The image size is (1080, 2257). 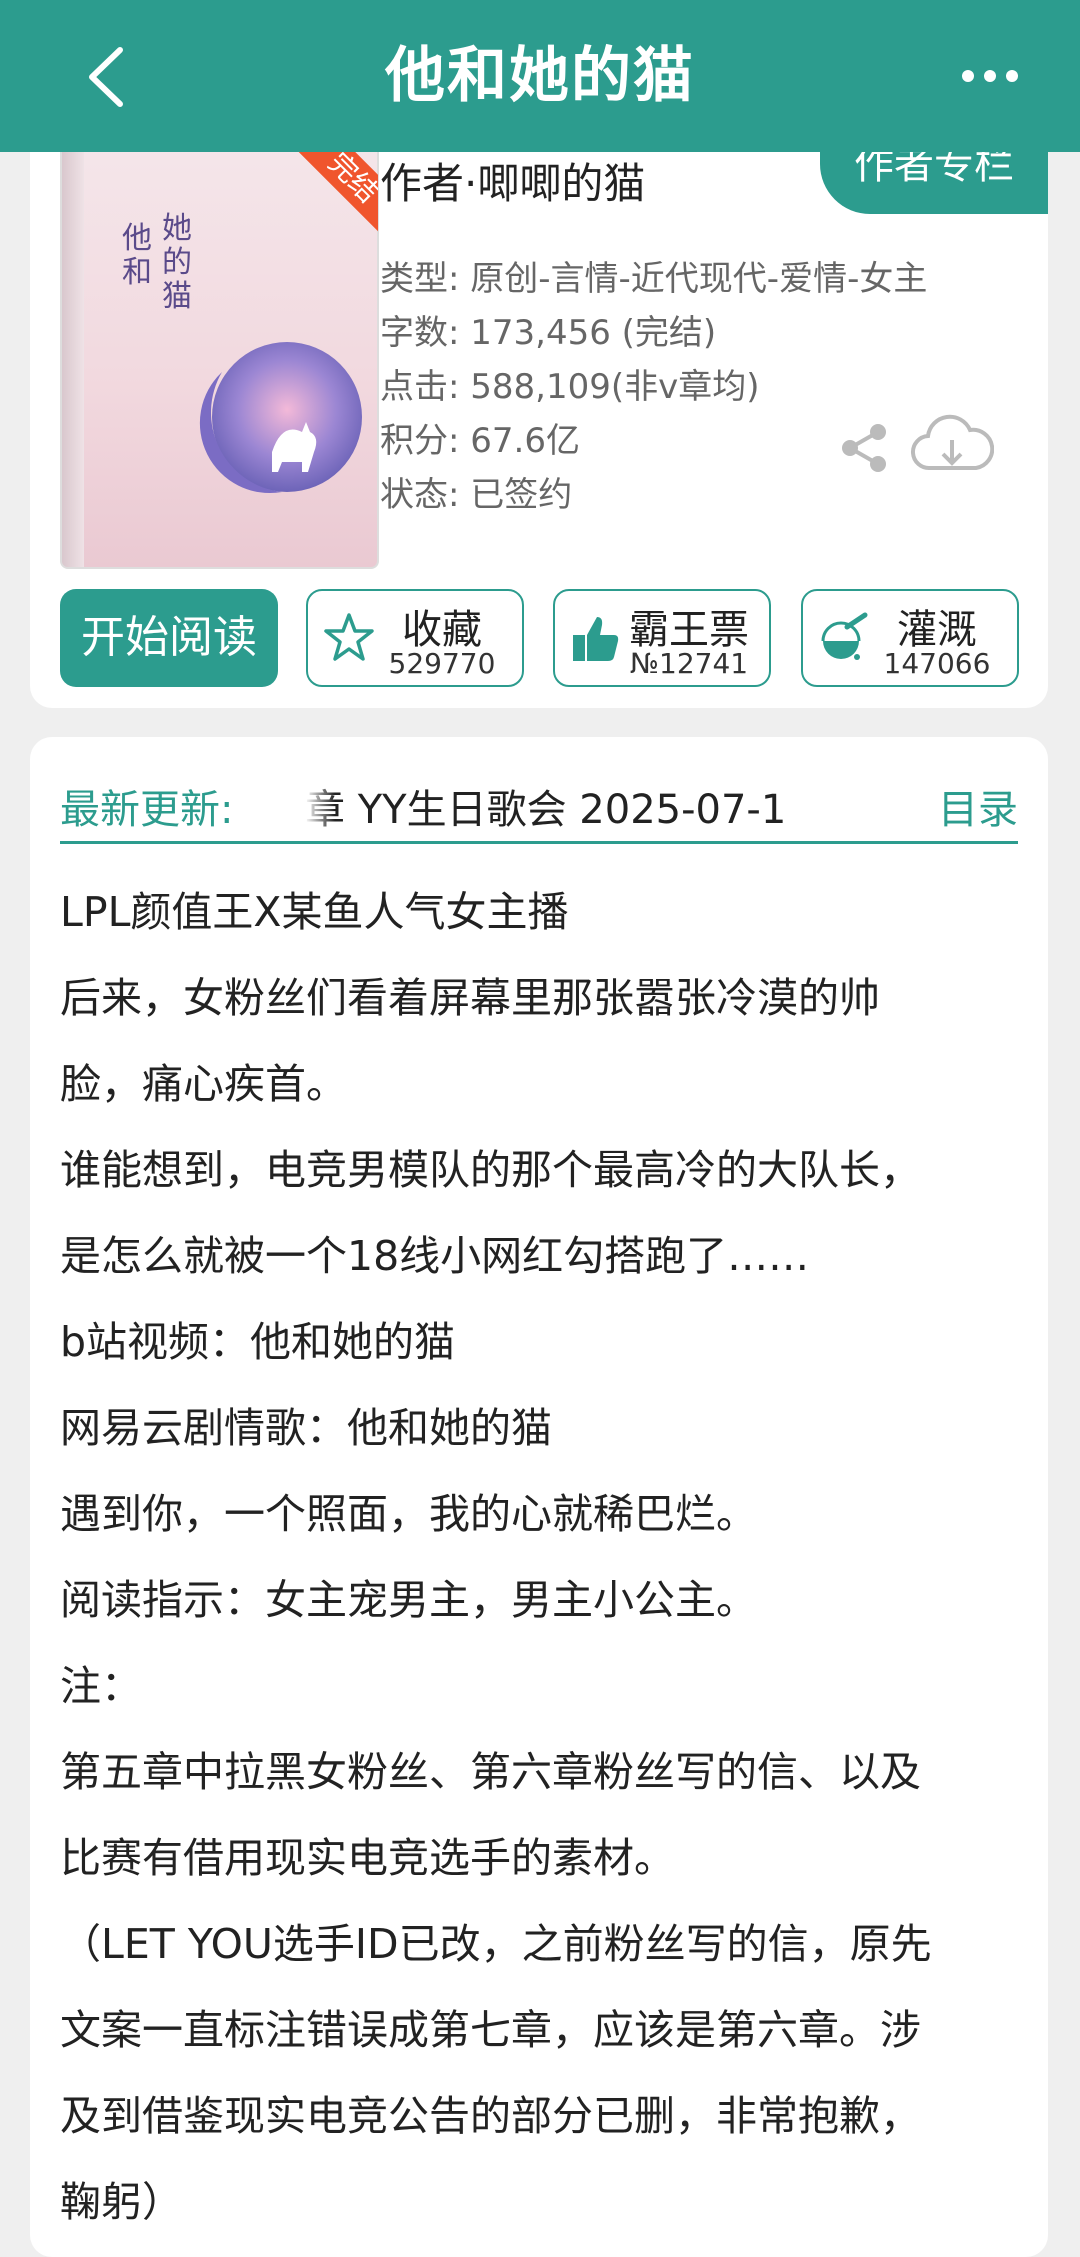 I want to click on description-line: 第五章中拉黑女粉丝、第六章粉丝写的信、以及, so click(x=490, y=1772).